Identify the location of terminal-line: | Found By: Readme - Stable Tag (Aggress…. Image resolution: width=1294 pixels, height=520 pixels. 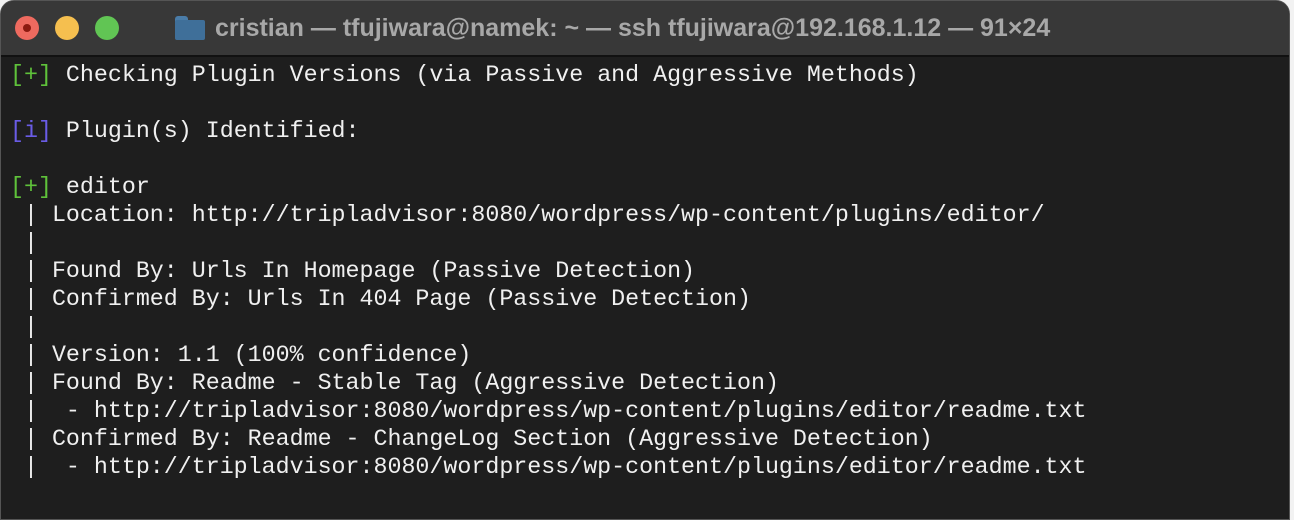
(649, 383).